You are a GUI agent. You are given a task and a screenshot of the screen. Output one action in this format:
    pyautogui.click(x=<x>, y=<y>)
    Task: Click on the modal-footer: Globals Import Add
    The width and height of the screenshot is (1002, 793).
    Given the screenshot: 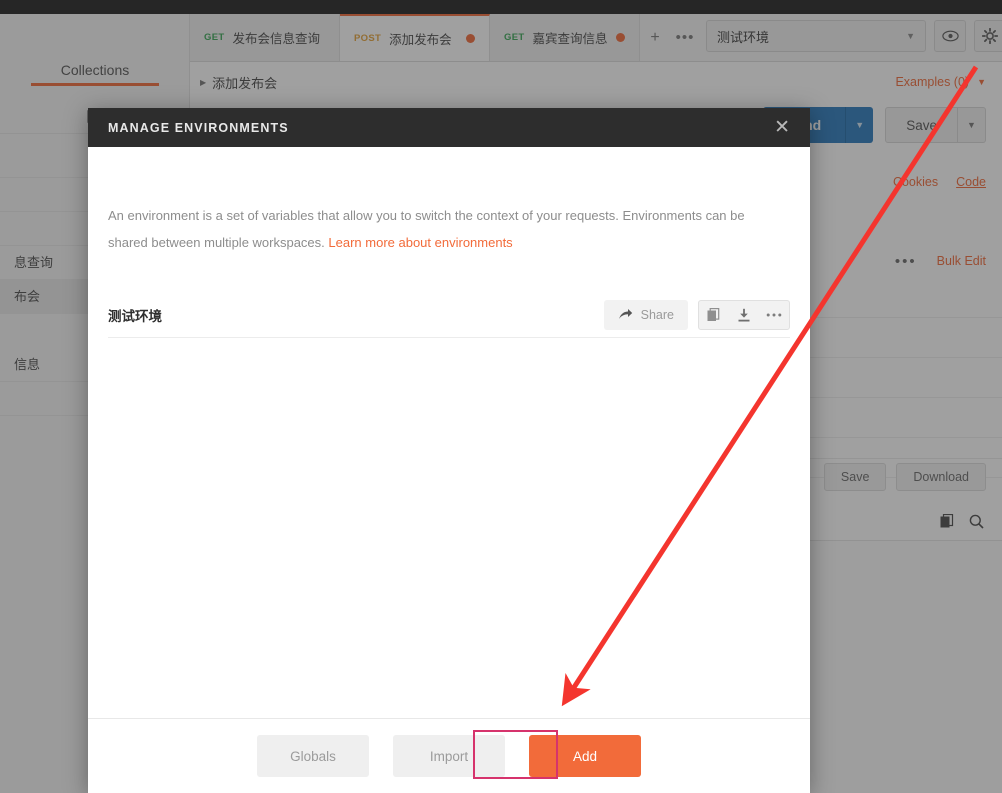 What is the action you would take?
    pyautogui.click(x=449, y=755)
    